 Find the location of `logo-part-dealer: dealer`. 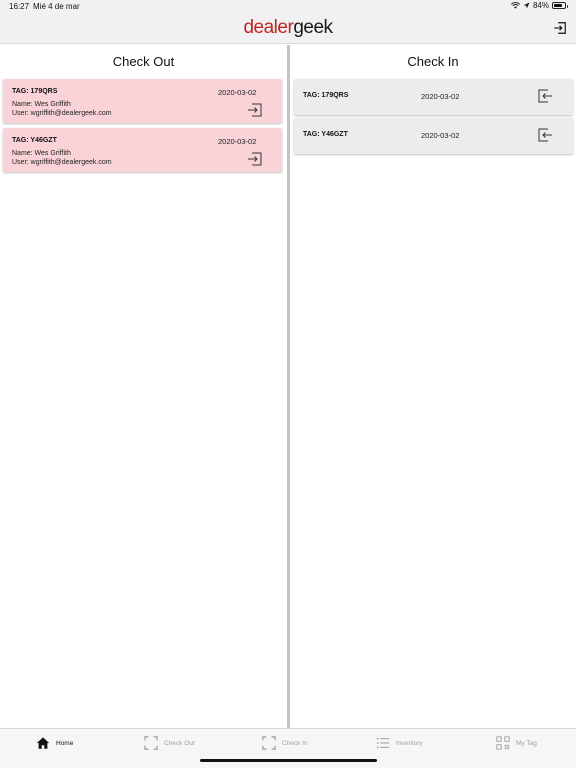

logo-part-dealer: dealer is located at coordinates (268, 27).